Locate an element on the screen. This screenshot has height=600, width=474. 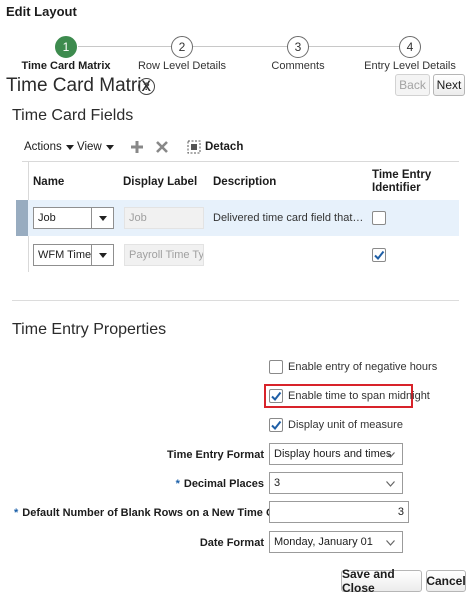
column-header-name: Name is located at coordinates (48, 182).